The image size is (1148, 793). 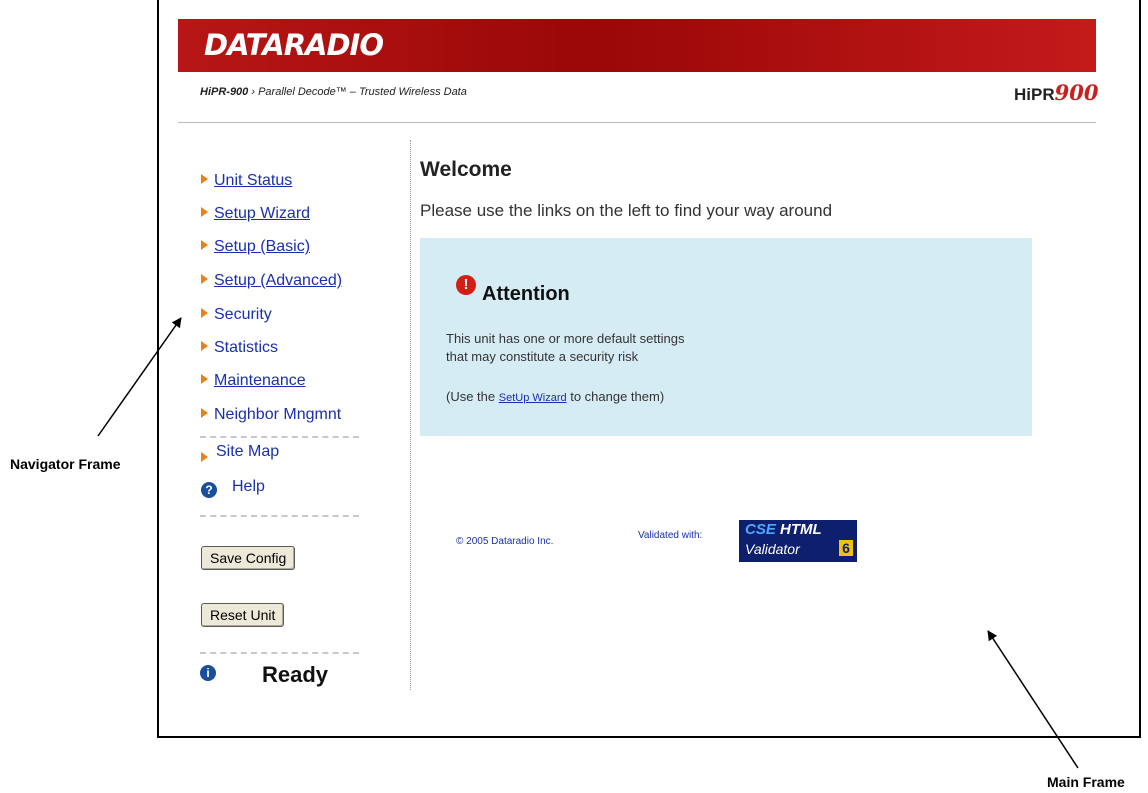 What do you see at coordinates (247, 451) in the screenshot?
I see `nav-link-site-map: Site Map` at bounding box center [247, 451].